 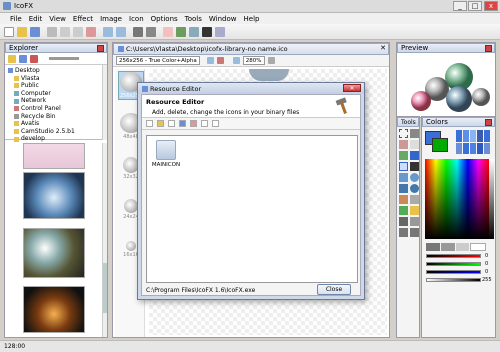 I want to click on replace-tool-icon, so click(x=403, y=210).